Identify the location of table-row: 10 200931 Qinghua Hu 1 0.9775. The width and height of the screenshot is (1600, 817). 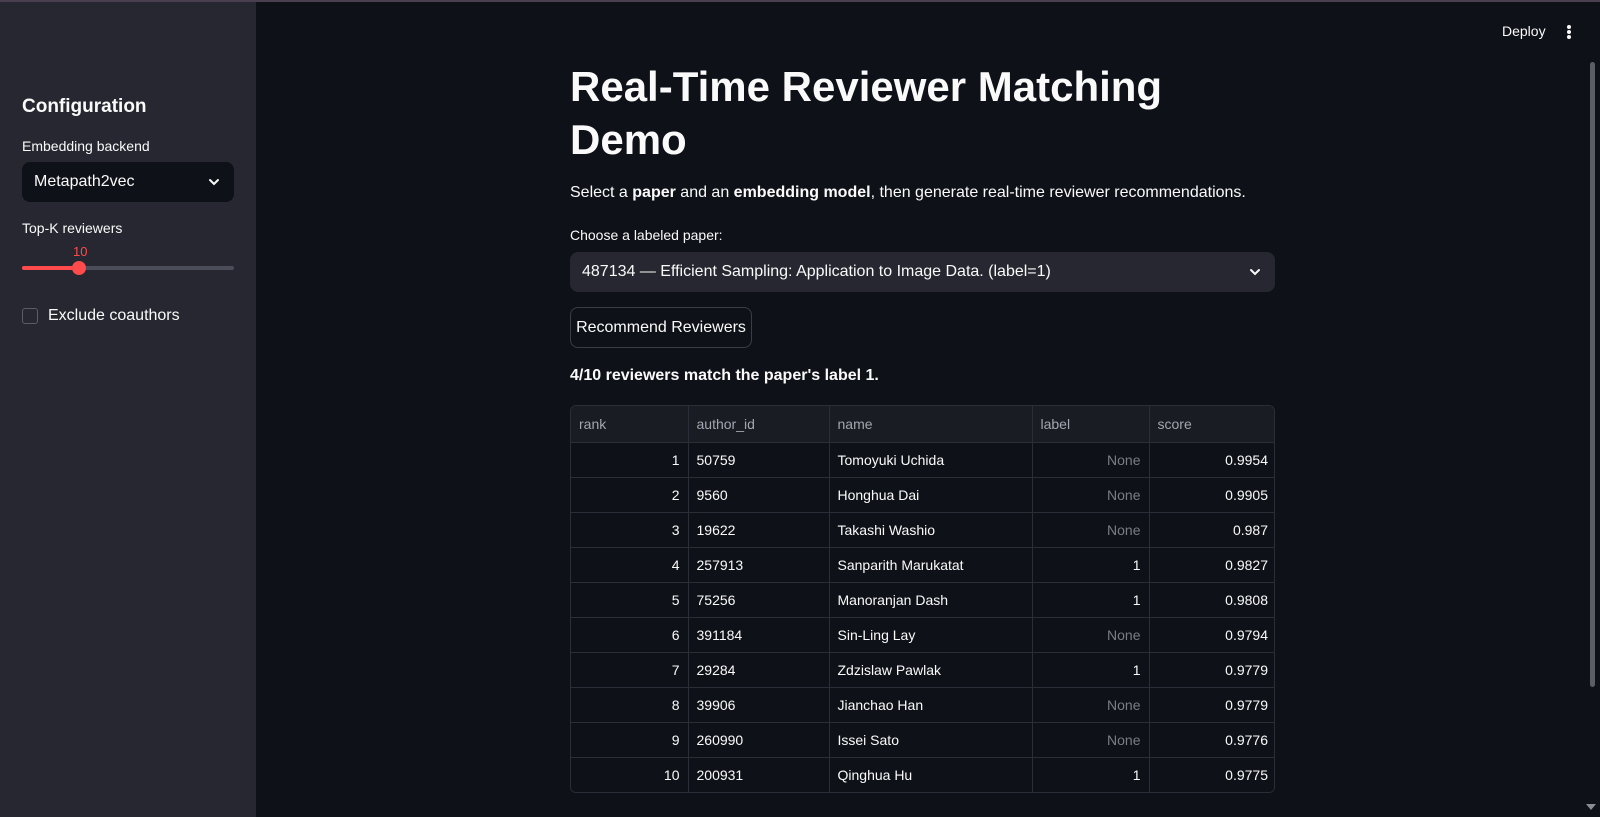
(922, 774).